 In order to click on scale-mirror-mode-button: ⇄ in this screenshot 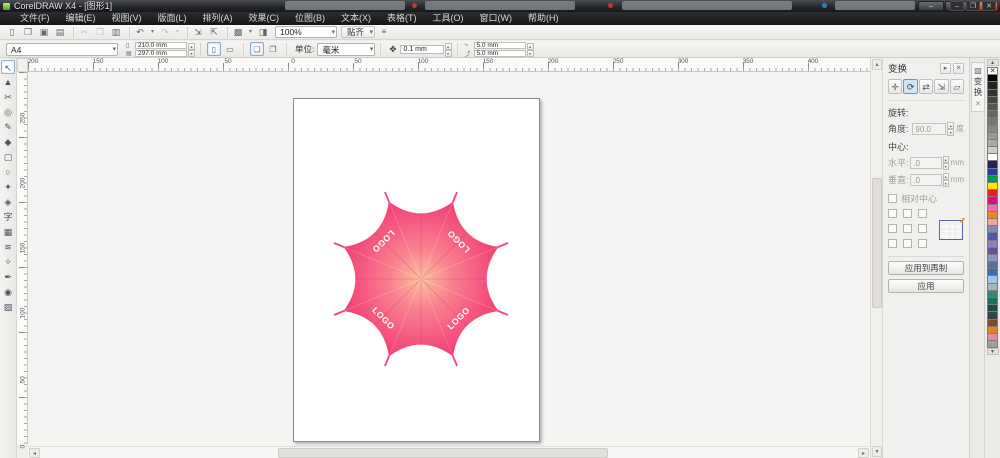, I will do `click(926, 86)`.